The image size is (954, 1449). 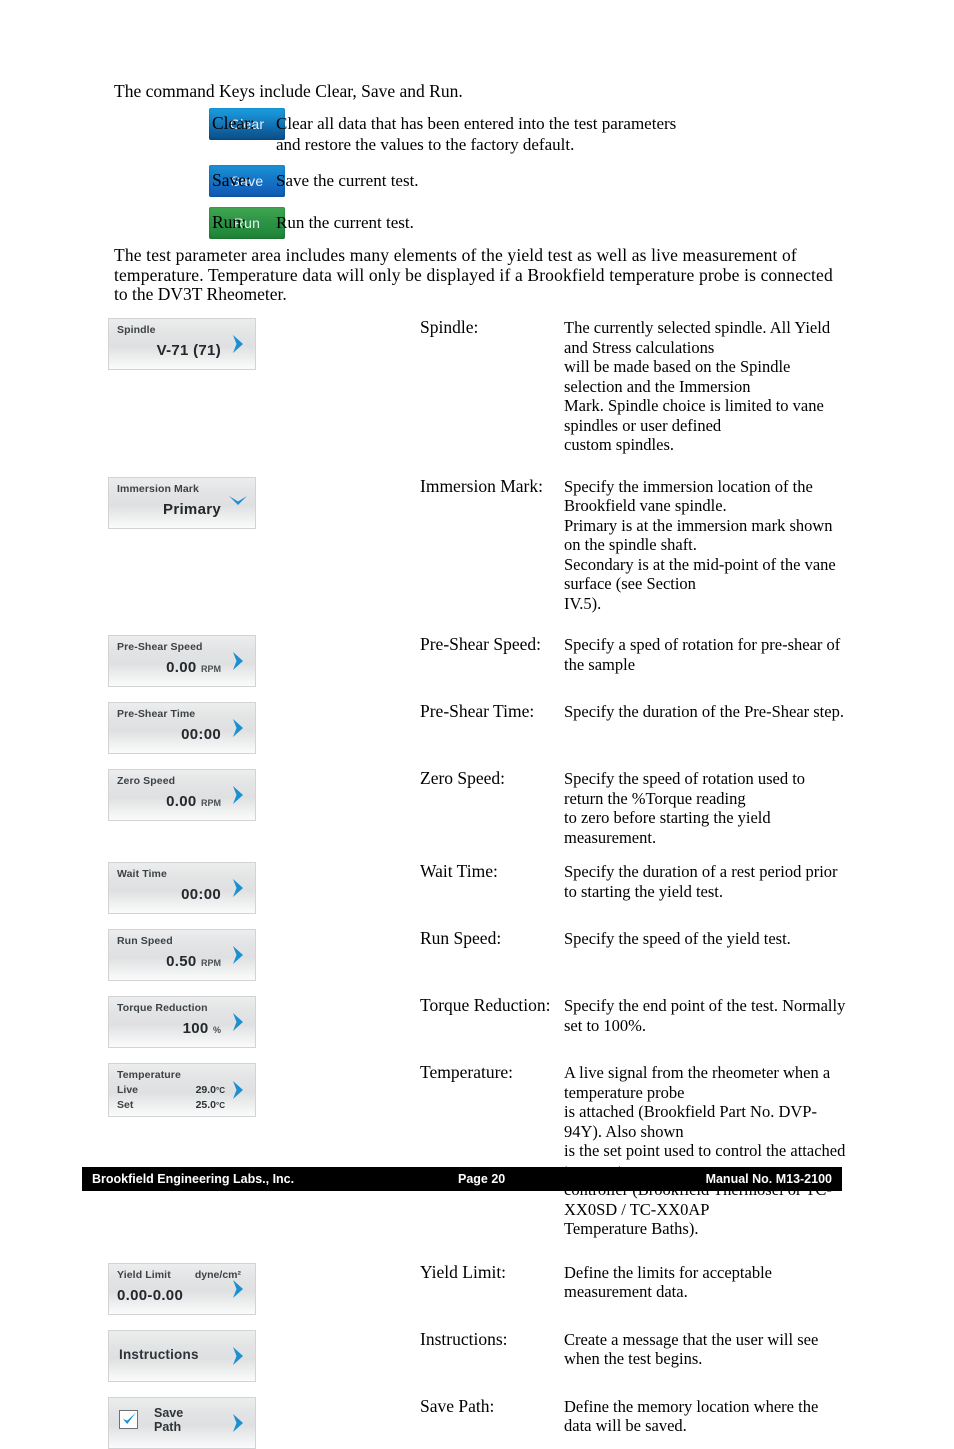 I want to click on save-key-name: Save:, so click(x=231, y=180).